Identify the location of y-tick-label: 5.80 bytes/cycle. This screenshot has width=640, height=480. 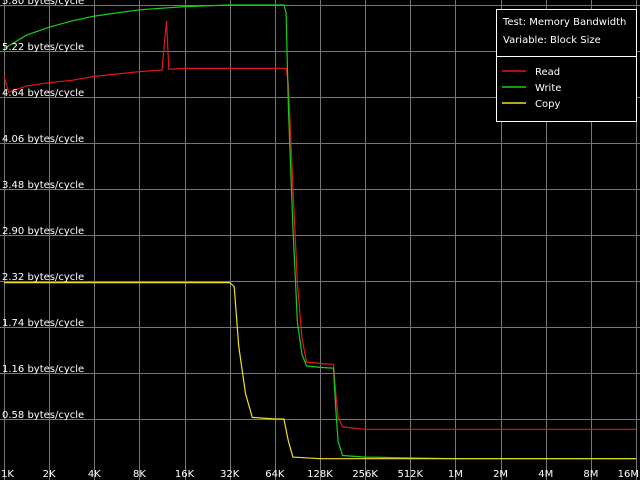
(43, 3).